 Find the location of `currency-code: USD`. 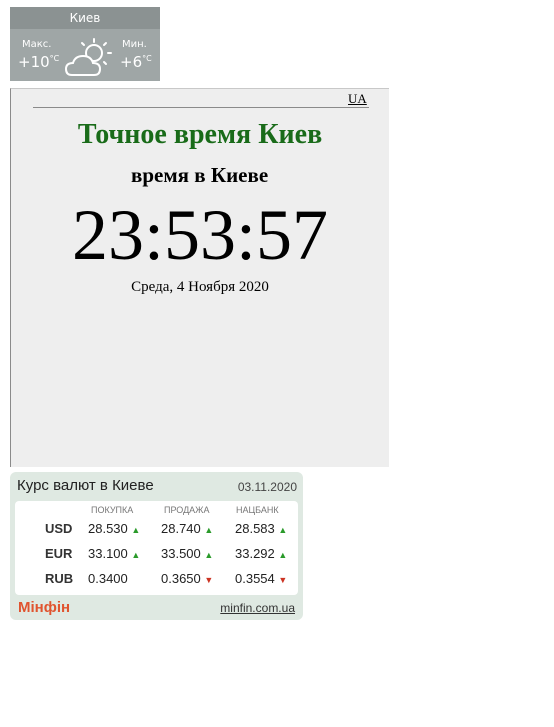

currency-code: USD is located at coordinates (59, 528).